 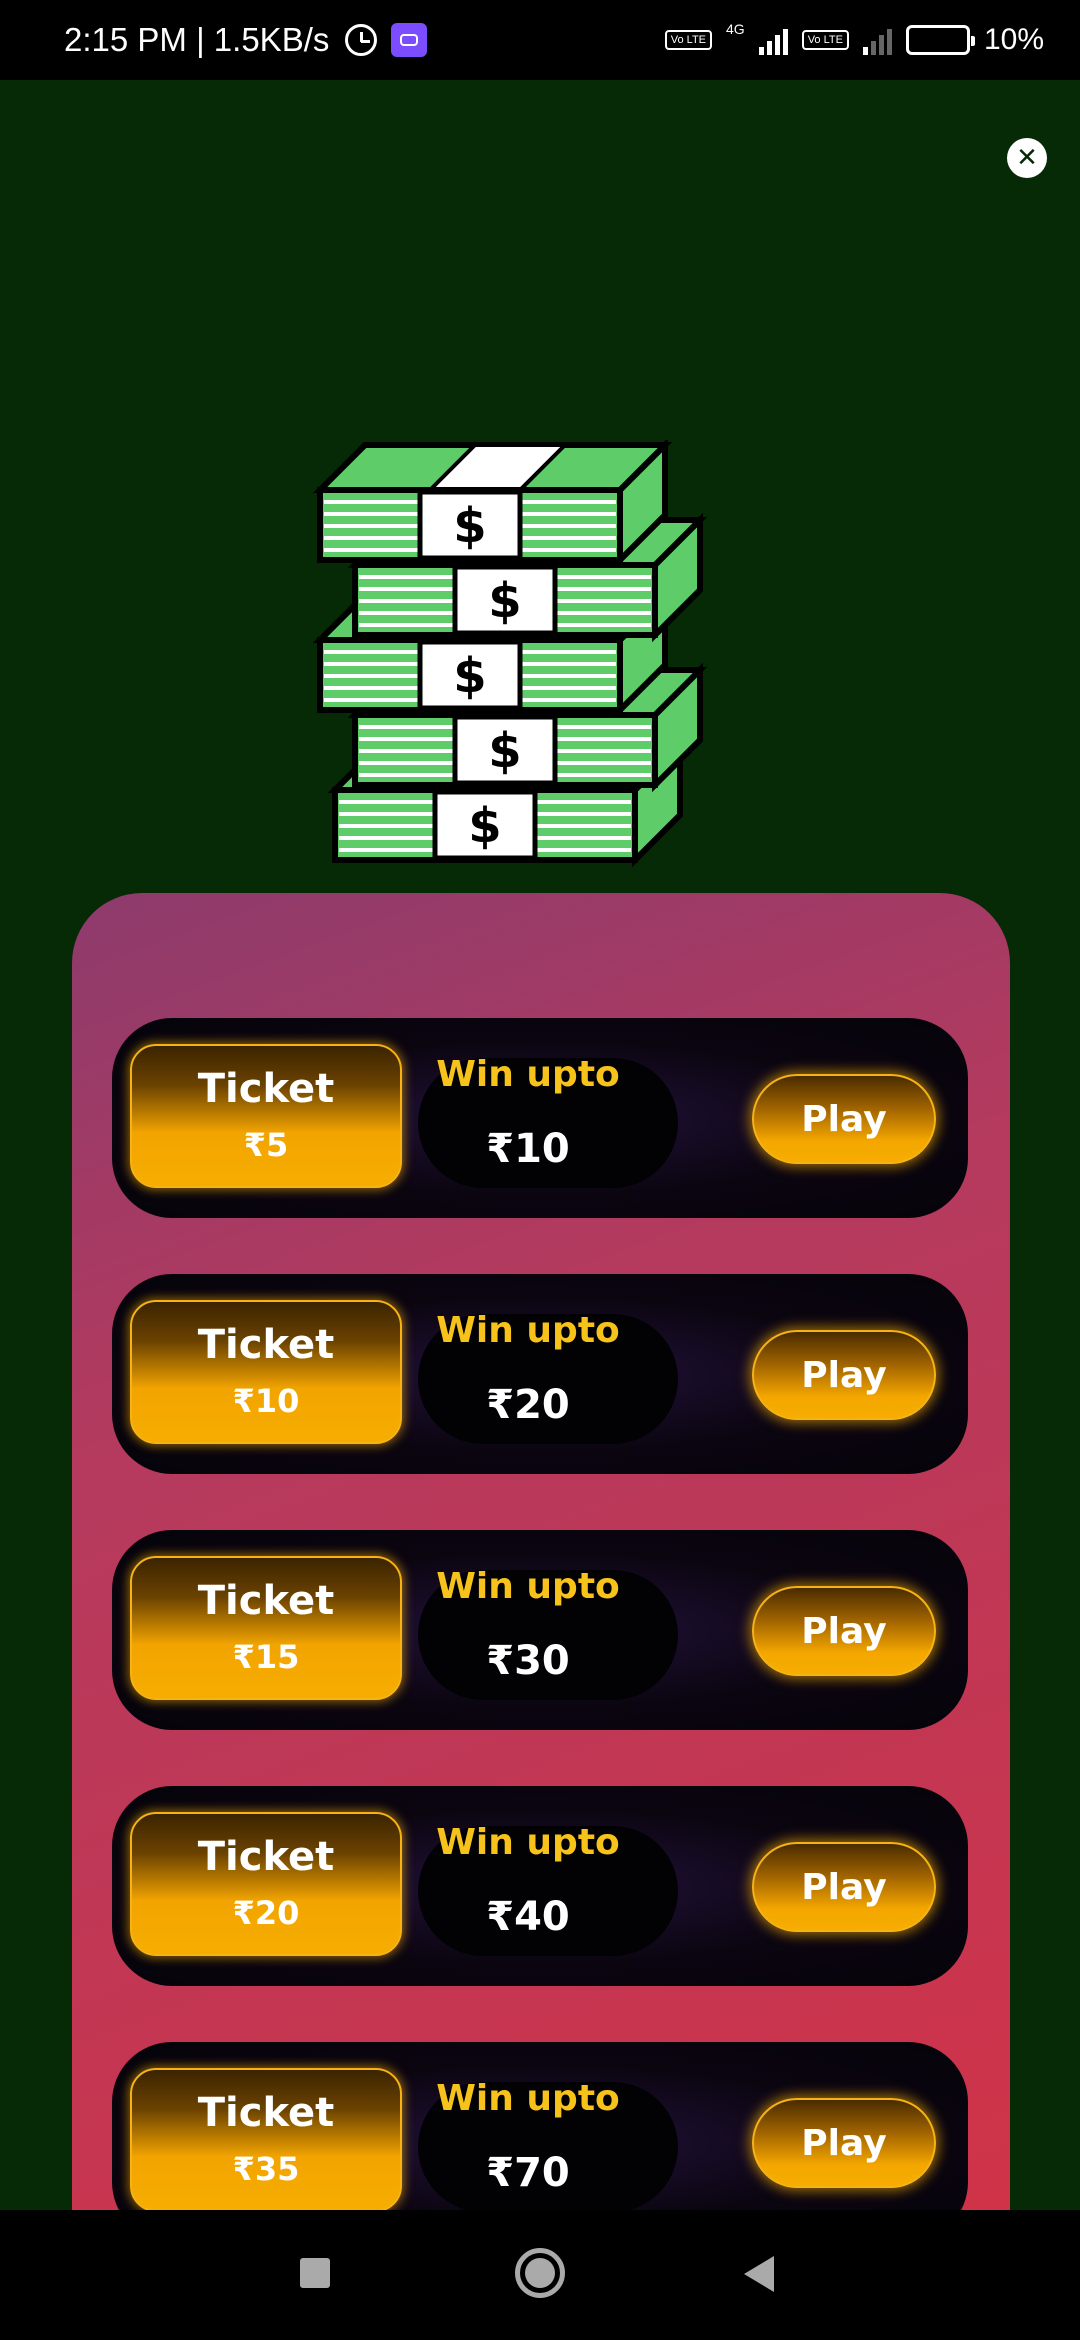 What do you see at coordinates (510, 654) in the screenshot?
I see `money-stack-icon: $$$$$` at bounding box center [510, 654].